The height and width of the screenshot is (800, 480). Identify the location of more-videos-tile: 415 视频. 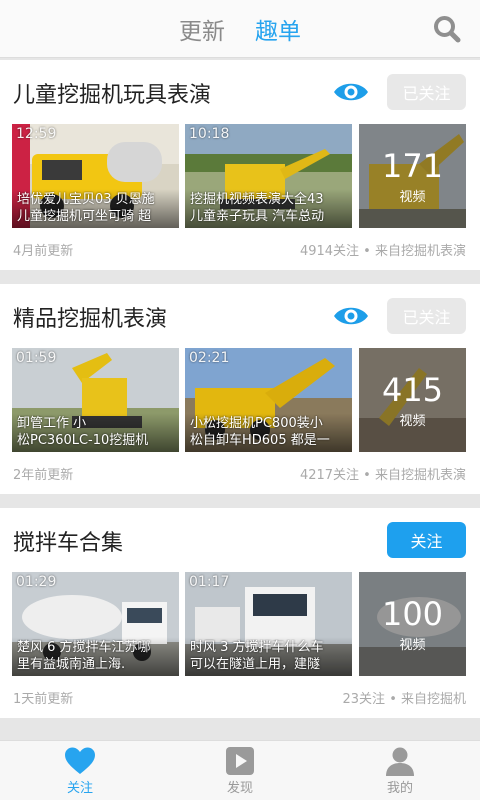
(412, 400).